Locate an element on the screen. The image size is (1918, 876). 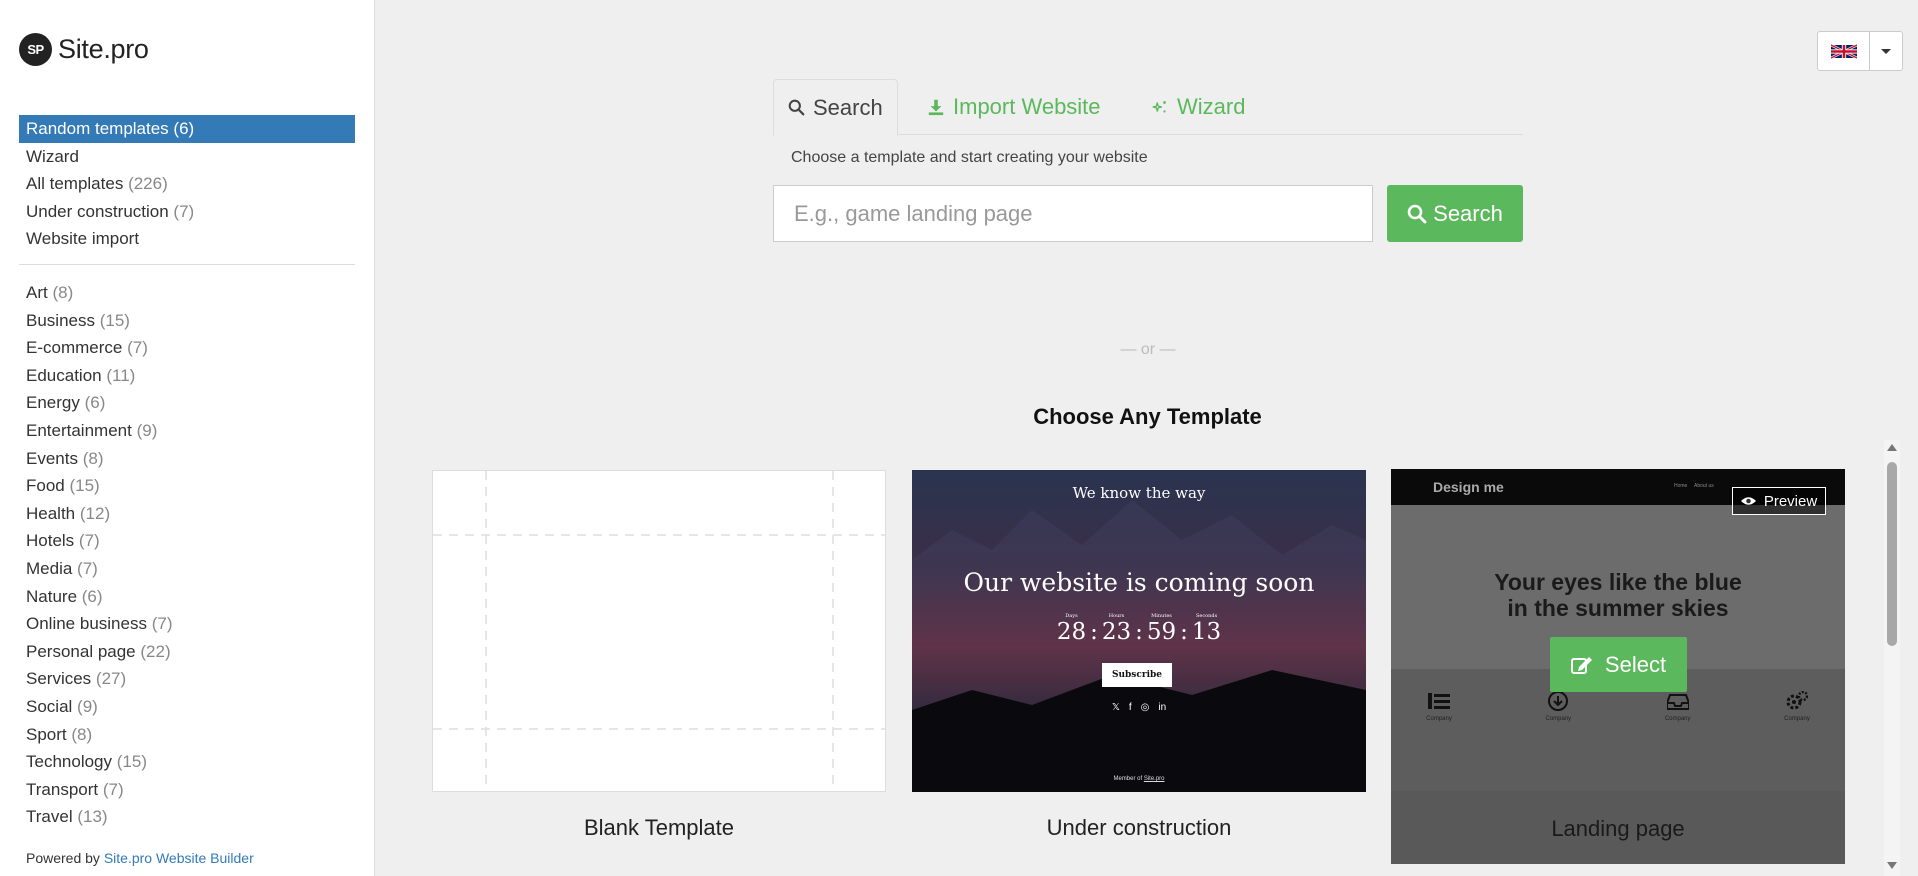
powered-link: Site.pro Website Builder is located at coordinates (179, 858).